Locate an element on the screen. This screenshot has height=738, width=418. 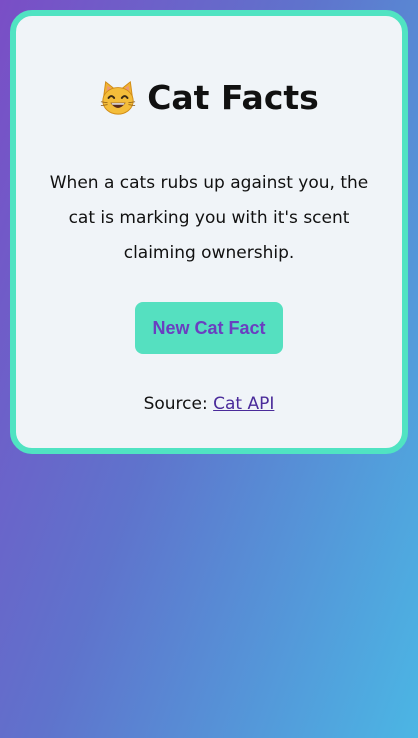
cat-api-link: Cat API is located at coordinates (243, 404).